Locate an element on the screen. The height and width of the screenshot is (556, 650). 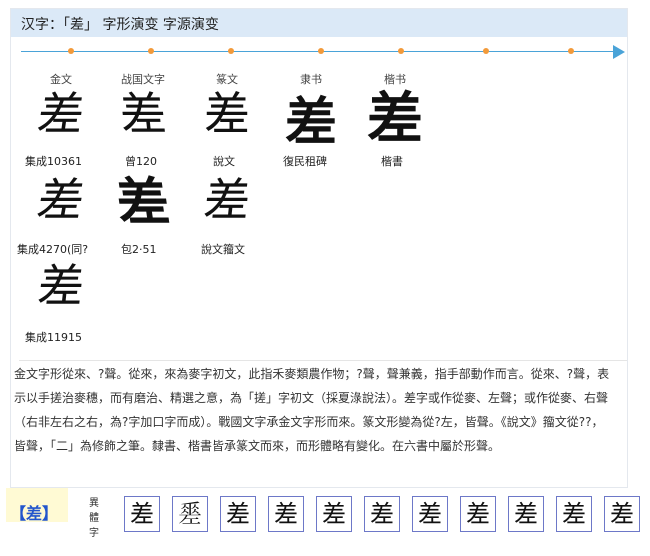
glyph-caption: 說文 is located at coordinates (224, 161).